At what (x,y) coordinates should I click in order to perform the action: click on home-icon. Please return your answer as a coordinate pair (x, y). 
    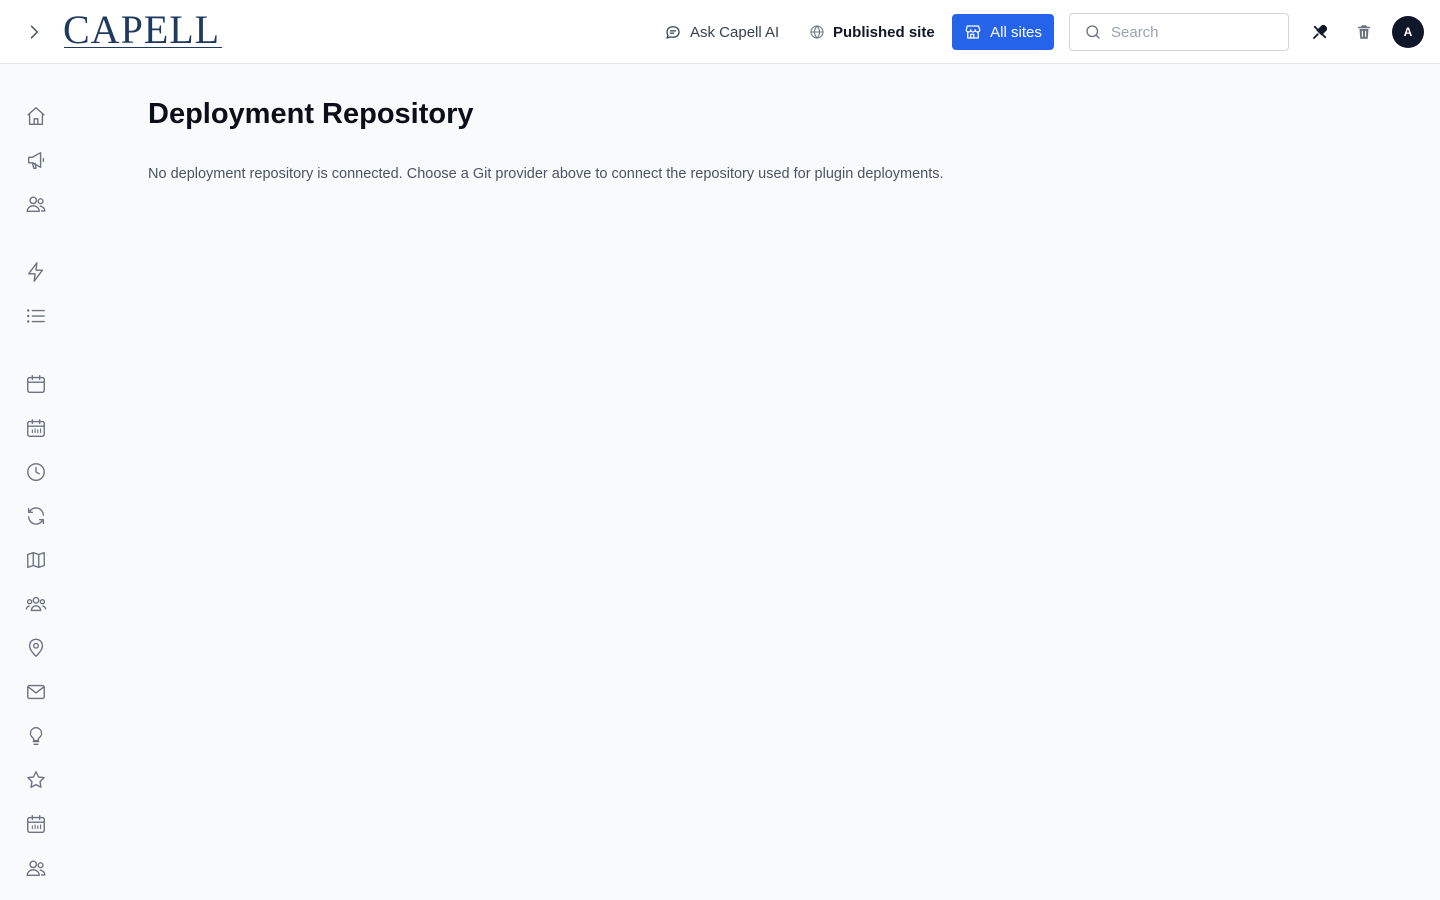
    Looking at the image, I should click on (36, 116).